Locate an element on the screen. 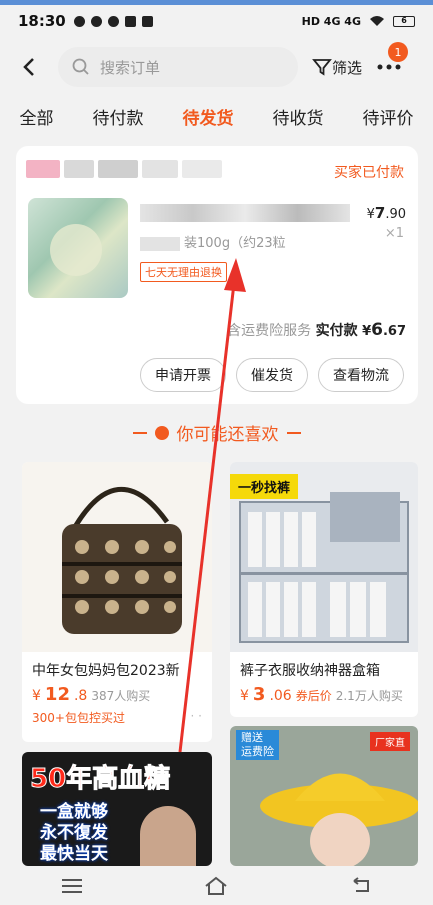  message-badge: 1 is located at coordinates (398, 52).